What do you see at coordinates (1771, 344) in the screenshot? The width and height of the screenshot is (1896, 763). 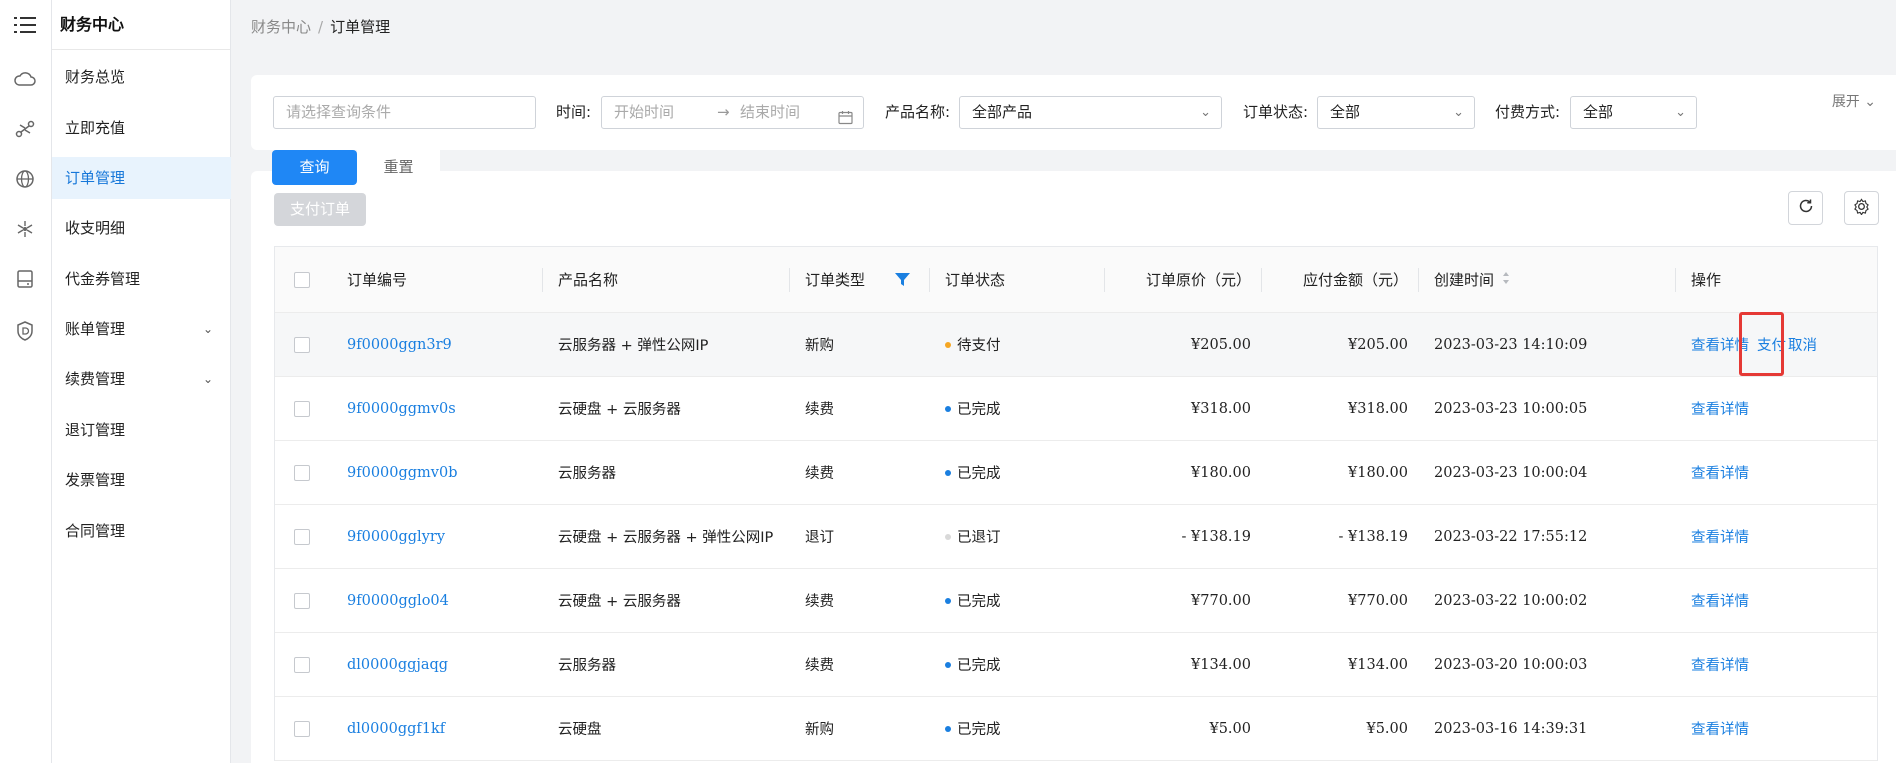 I see `pay-link: 支付` at bounding box center [1771, 344].